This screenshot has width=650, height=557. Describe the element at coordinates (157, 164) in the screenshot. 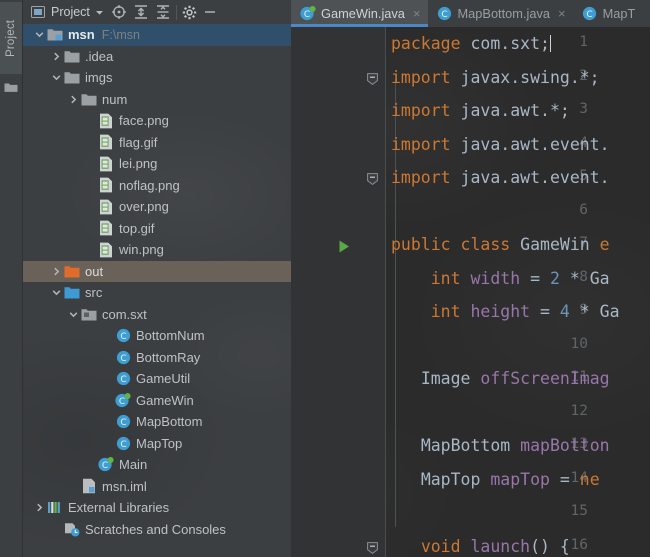

I see `tree-item-lei-png: lei.png` at that location.